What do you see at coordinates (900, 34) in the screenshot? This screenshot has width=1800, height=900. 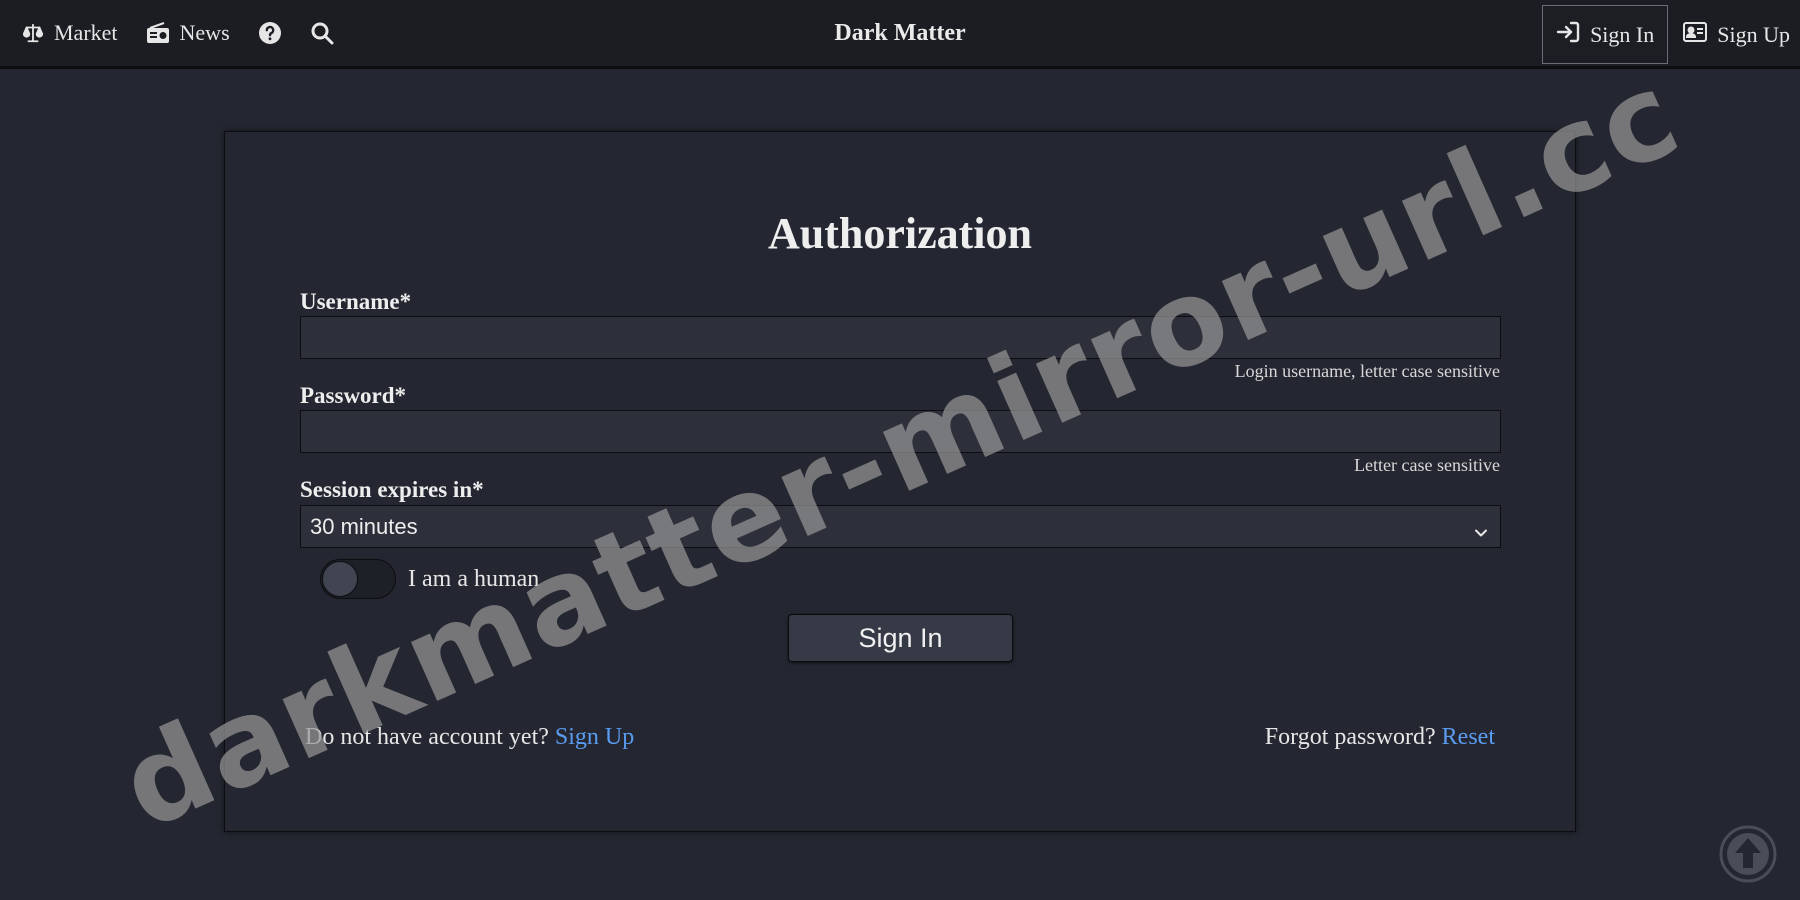 I see `top-navbar: Market News Dark Matter Sign In Sign Up` at bounding box center [900, 34].